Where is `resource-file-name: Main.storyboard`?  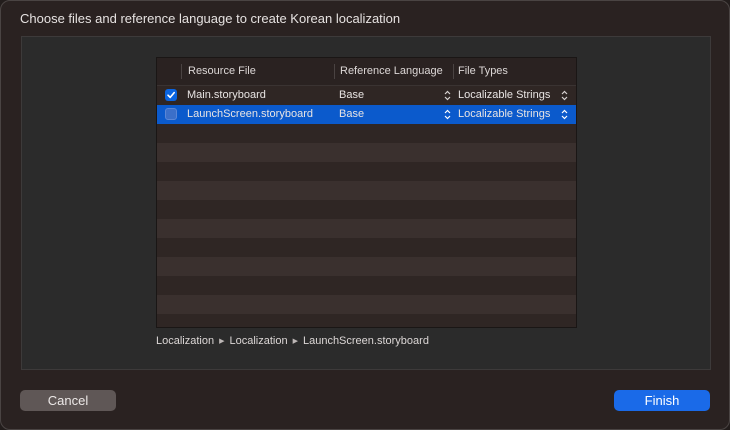 resource-file-name: Main.storyboard is located at coordinates (226, 95).